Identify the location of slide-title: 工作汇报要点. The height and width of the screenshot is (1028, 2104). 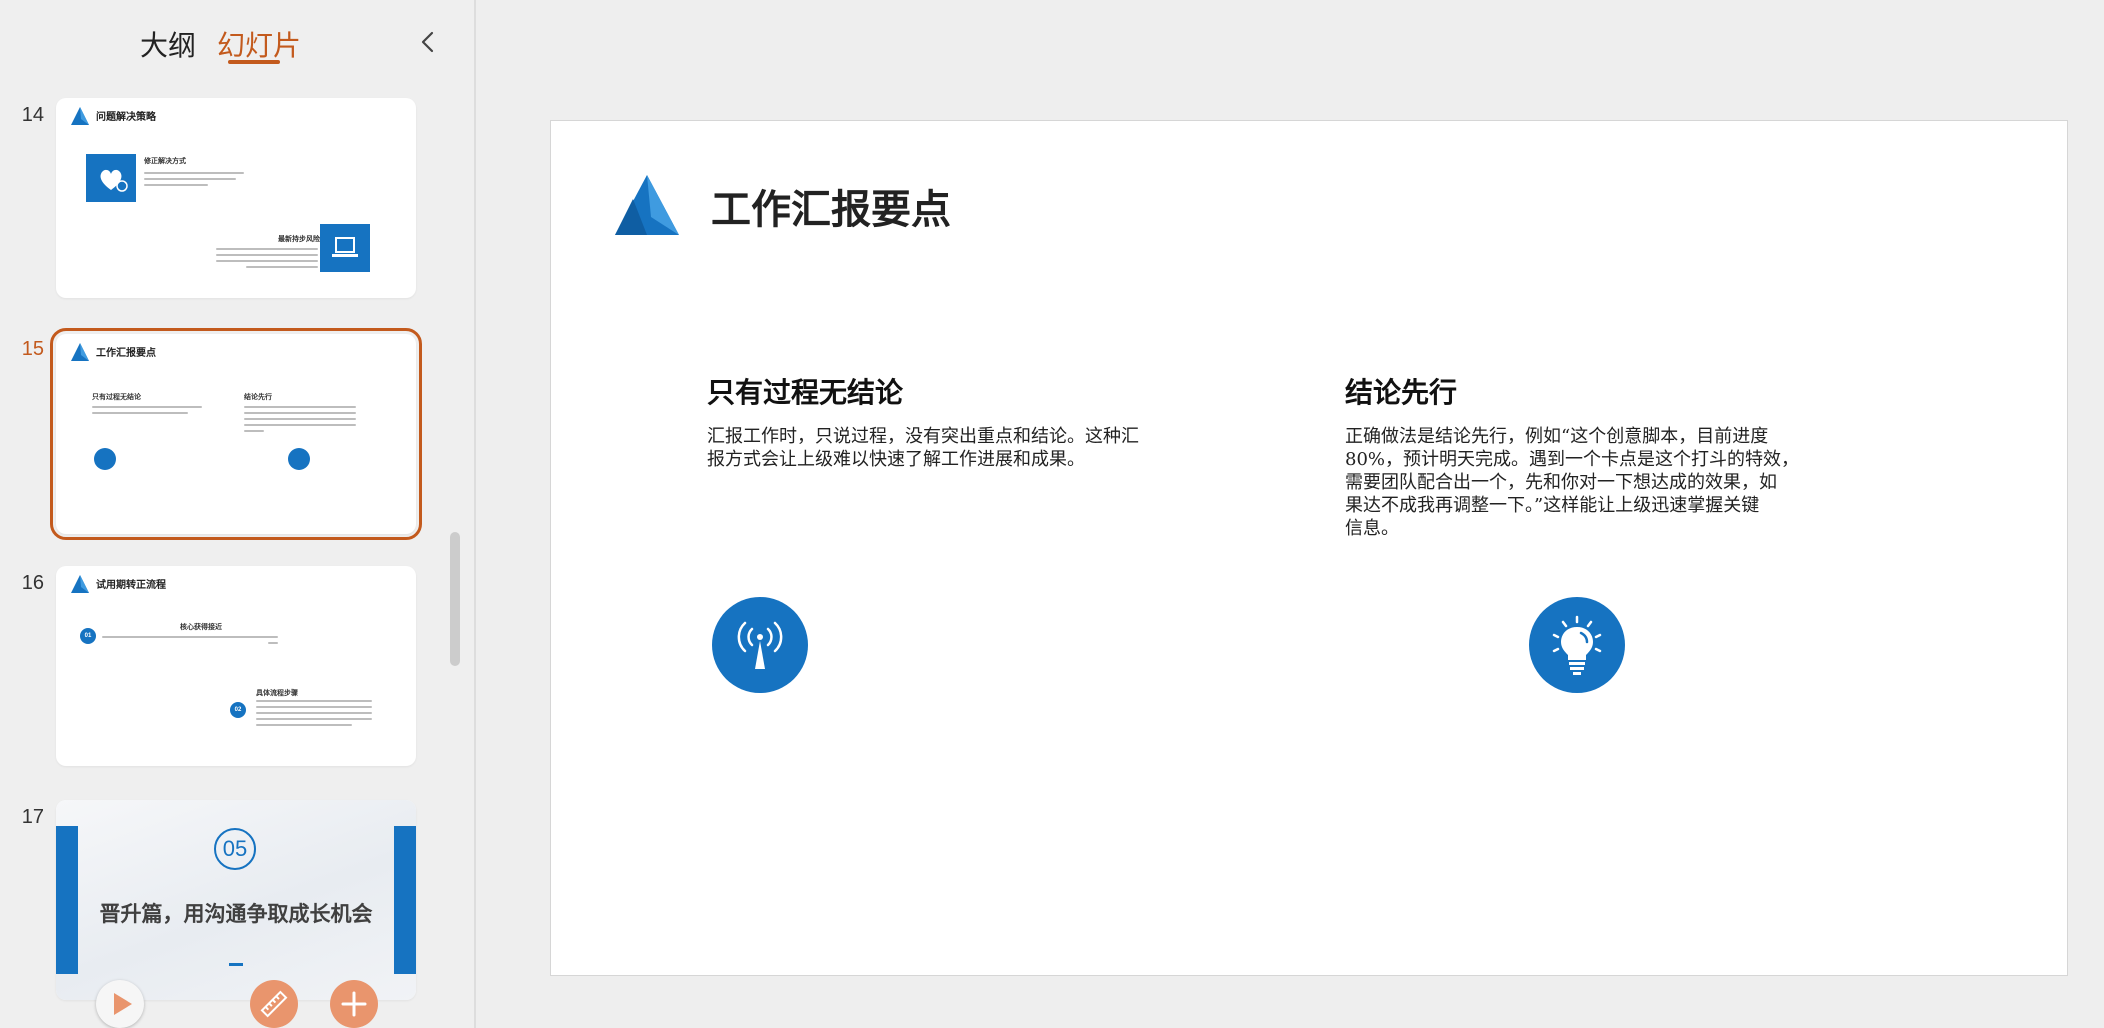
(831, 206).